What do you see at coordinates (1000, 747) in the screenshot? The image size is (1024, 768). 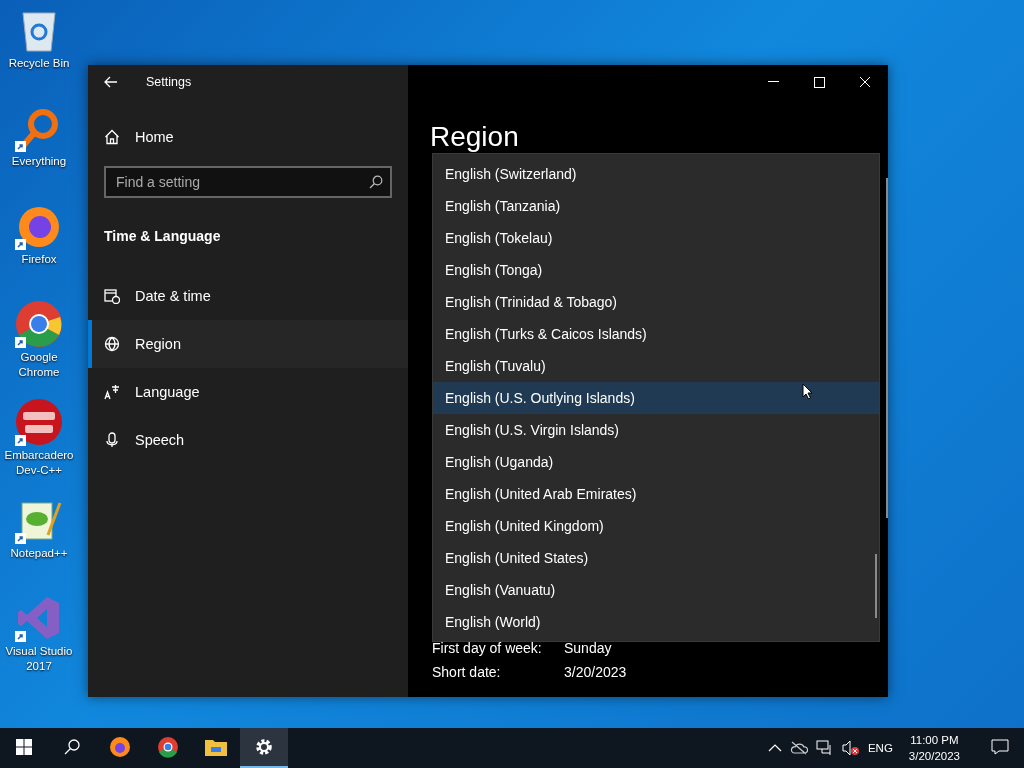 I see `speech-bubble-icon` at bounding box center [1000, 747].